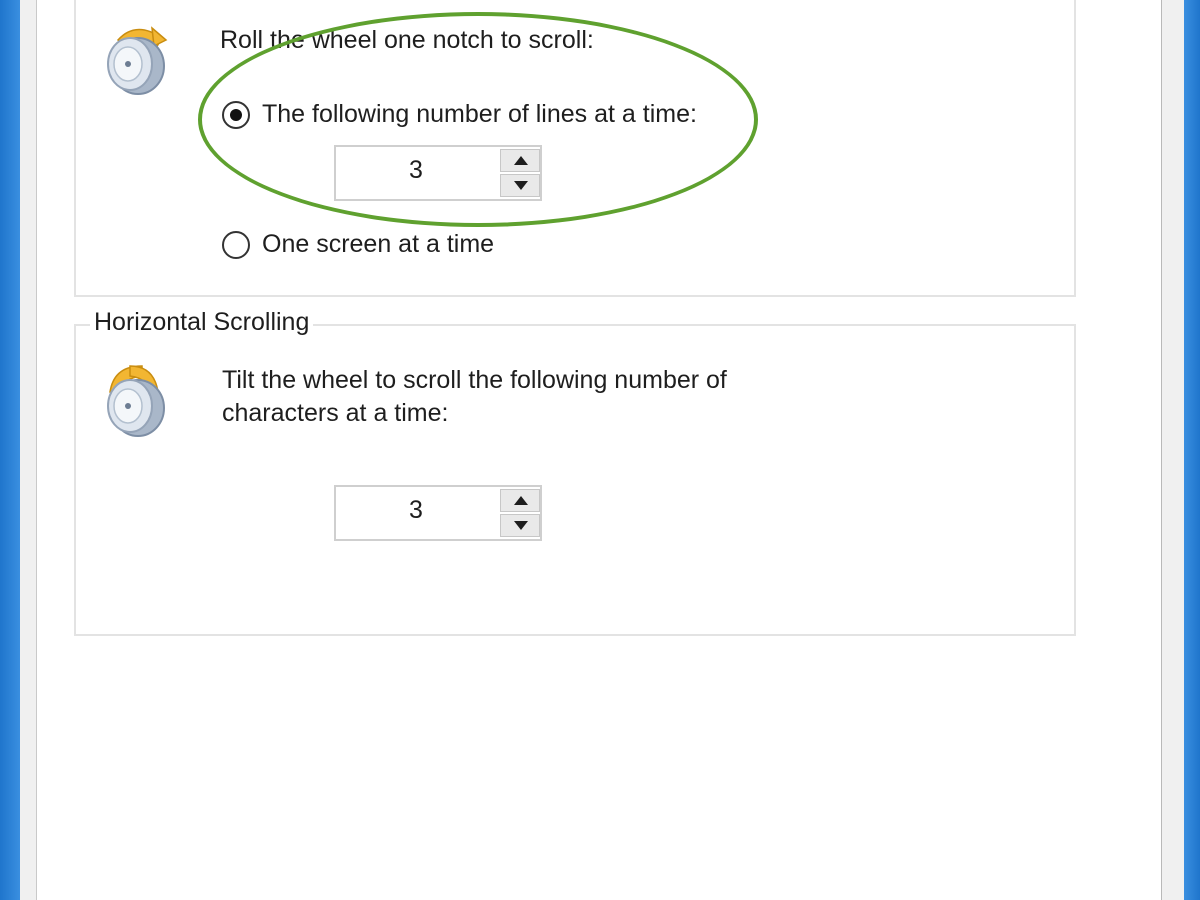 Image resolution: width=1200 pixels, height=900 pixels. What do you see at coordinates (28, 450) in the screenshot?
I see `window-edge-left` at bounding box center [28, 450].